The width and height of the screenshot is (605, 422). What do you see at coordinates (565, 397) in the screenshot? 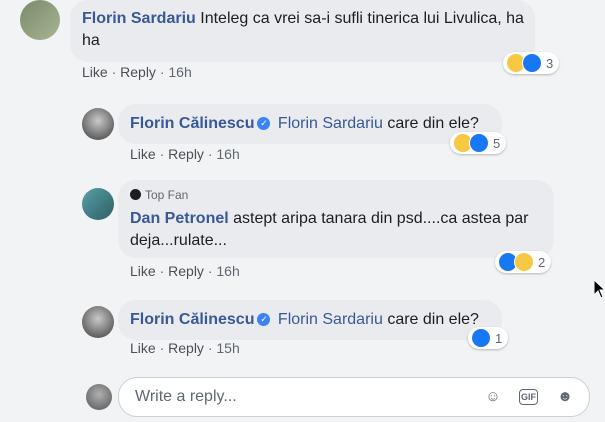
I see `sticker-icon: ☻` at bounding box center [565, 397].